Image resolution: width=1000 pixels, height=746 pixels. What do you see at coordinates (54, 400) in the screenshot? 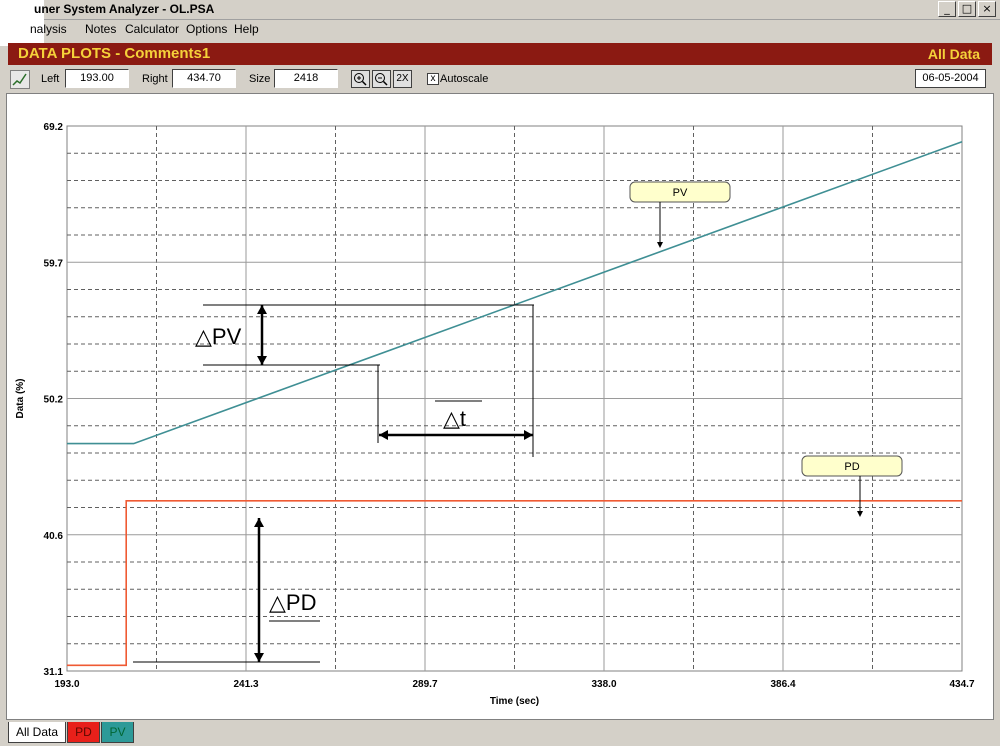
I see `y-tick-label: 50.2` at bounding box center [54, 400].